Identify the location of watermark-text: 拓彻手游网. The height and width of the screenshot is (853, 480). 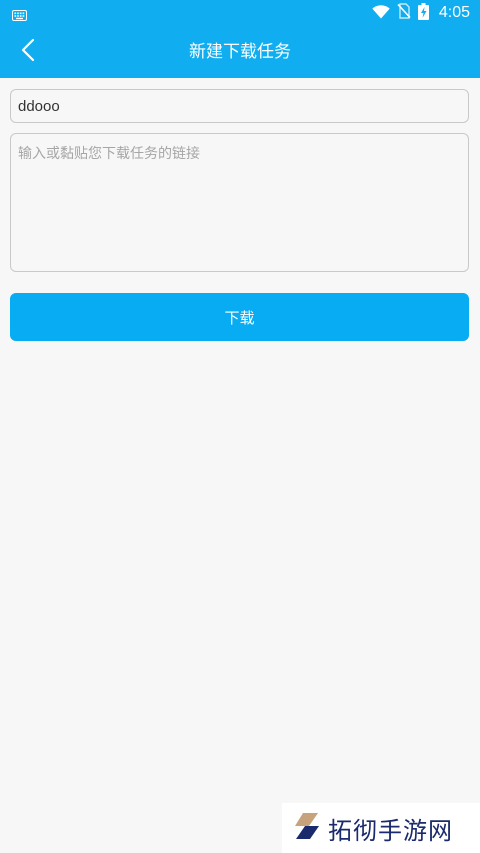
(390, 830).